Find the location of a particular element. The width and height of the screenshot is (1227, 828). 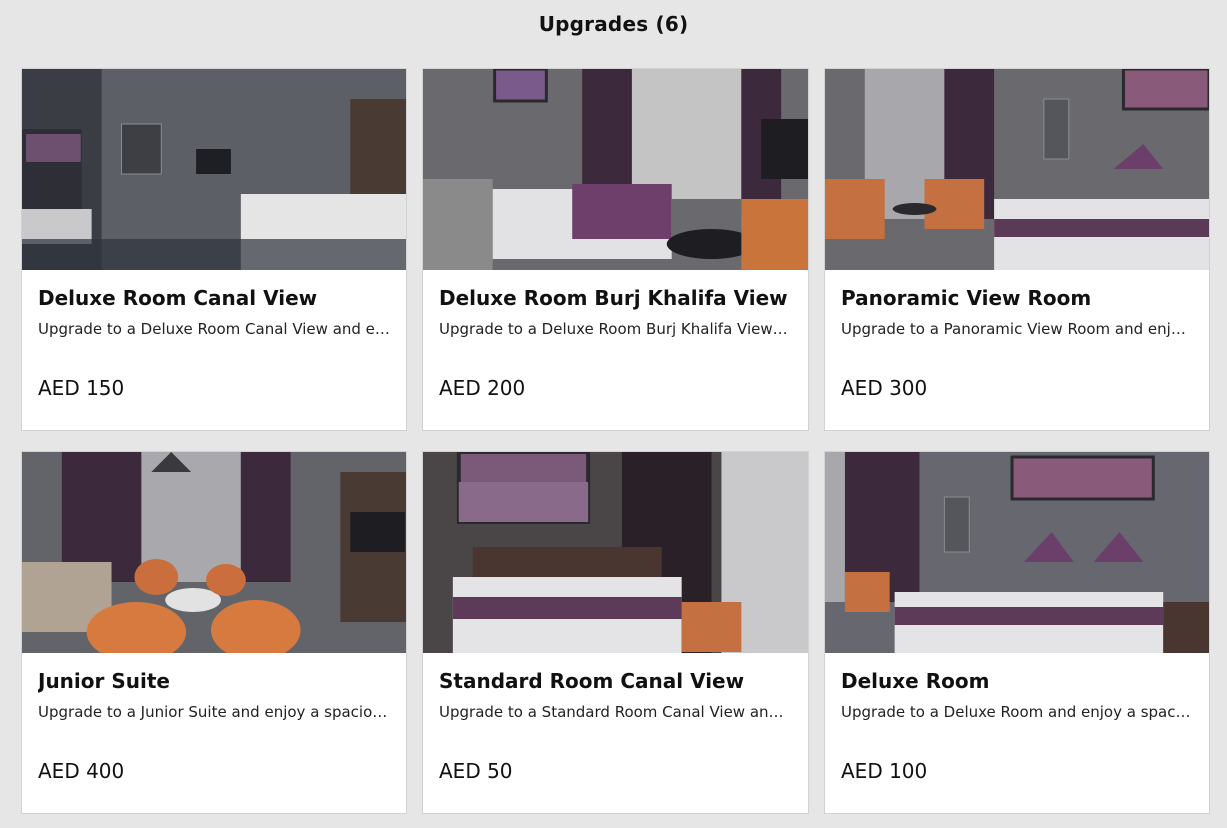

room-name: Panoramic View Room is located at coordinates (966, 298).